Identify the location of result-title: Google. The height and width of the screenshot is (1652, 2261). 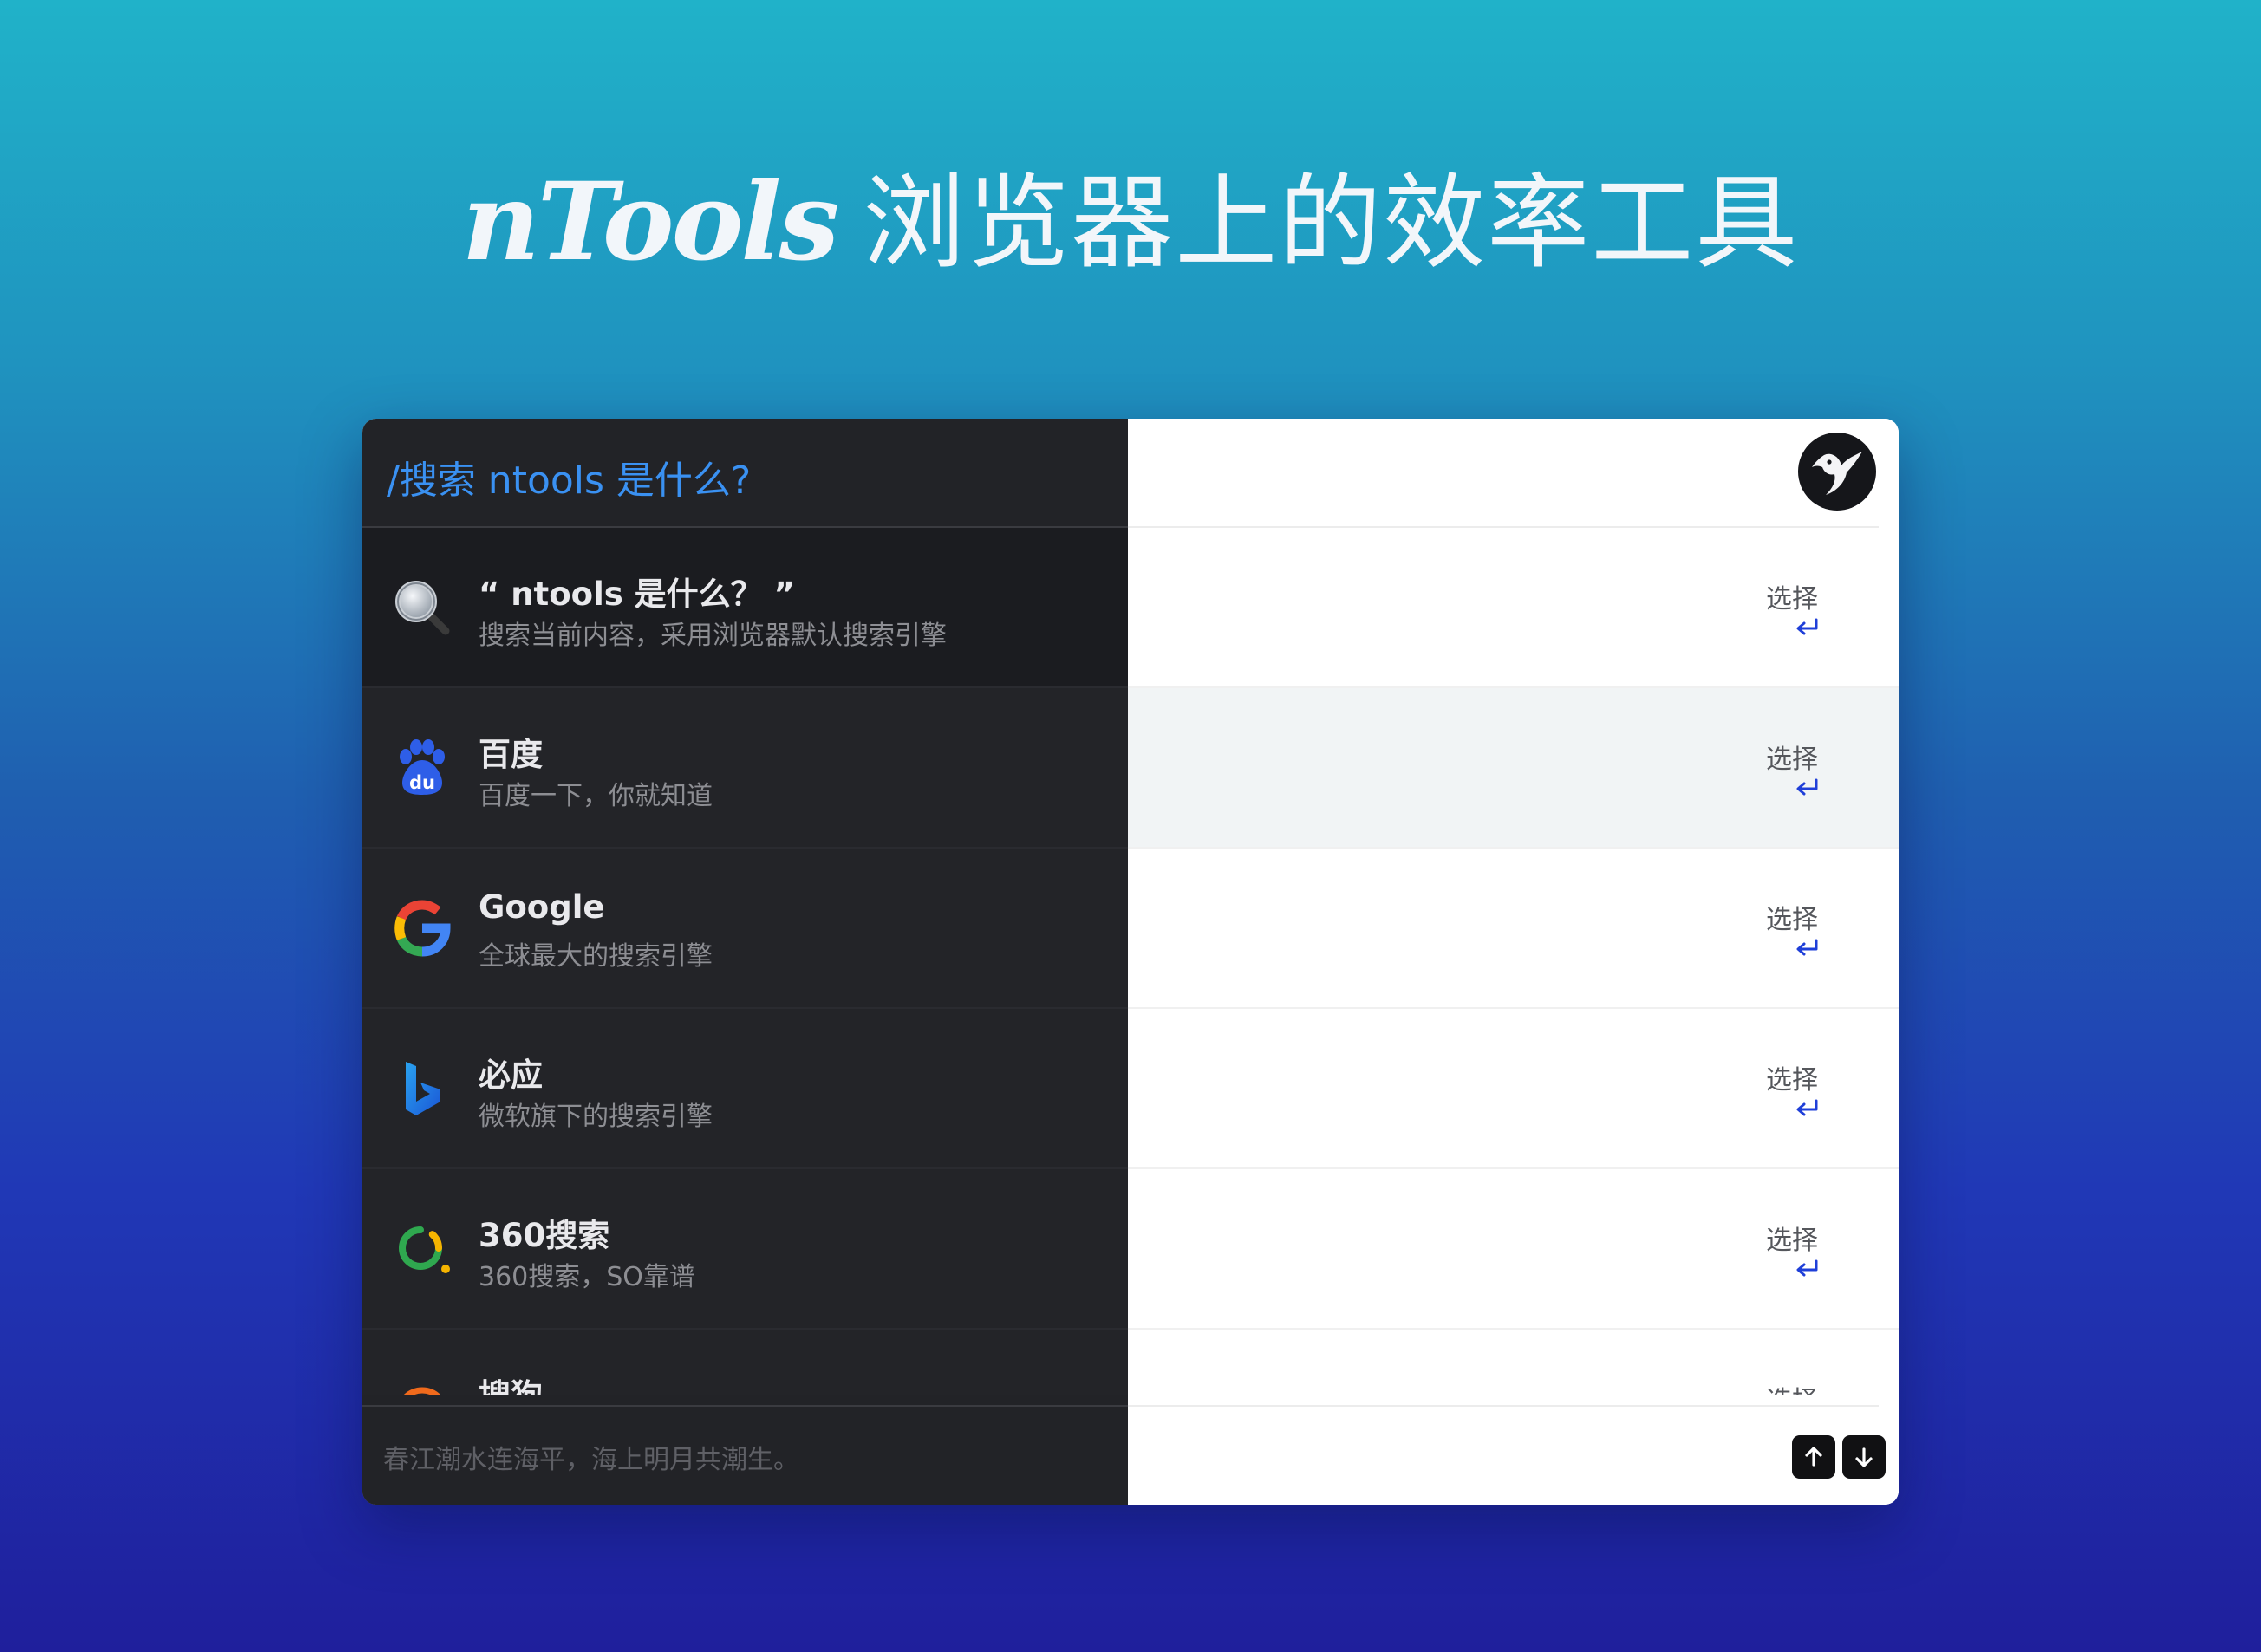
(542, 907).